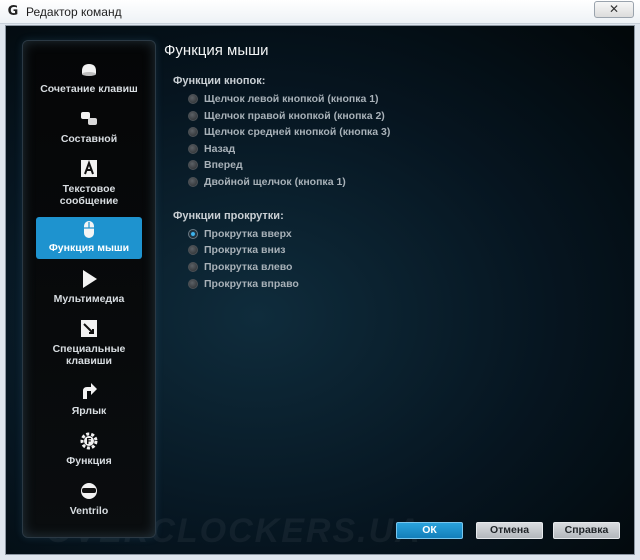 This screenshot has width=640, height=560. I want to click on sidebar-item-hotkeys: Специальные клавиши, so click(89, 345).